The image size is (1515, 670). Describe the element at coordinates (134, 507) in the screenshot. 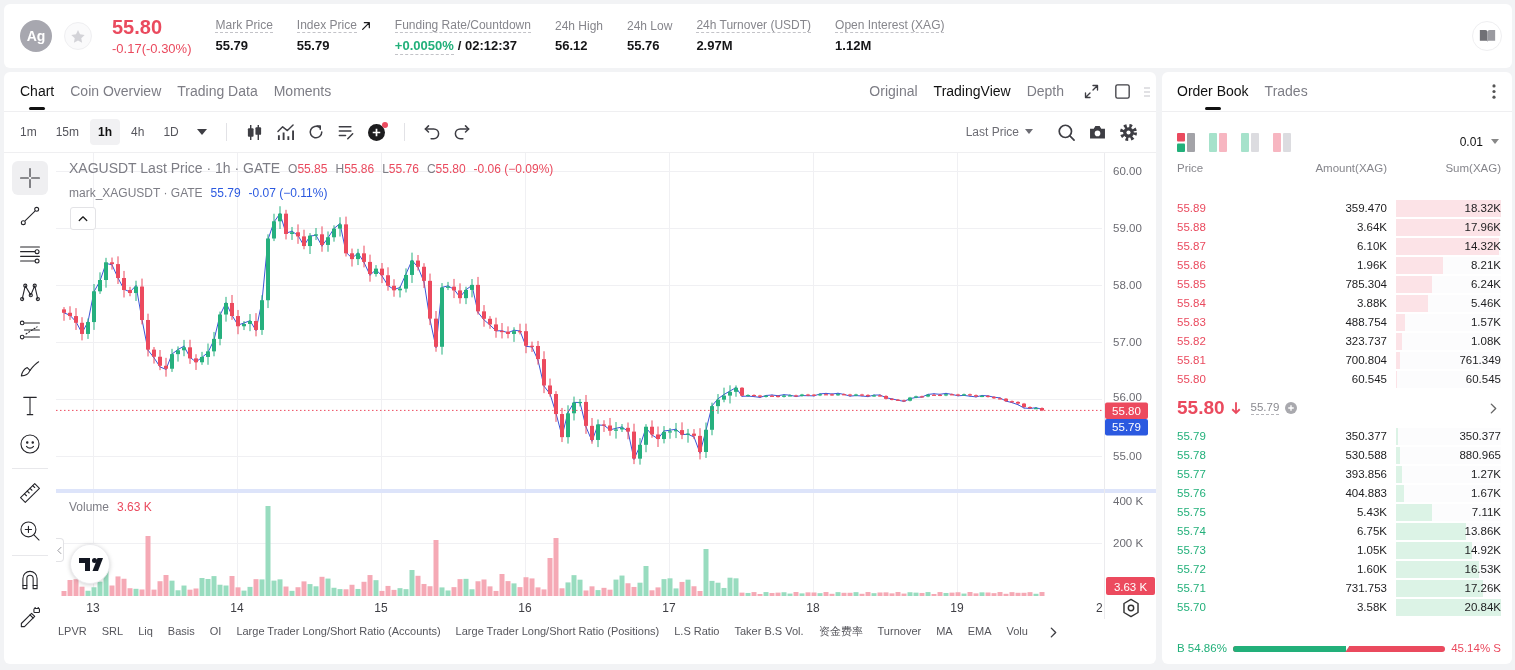

I see `volume-legend-value: 3.63 K` at that location.